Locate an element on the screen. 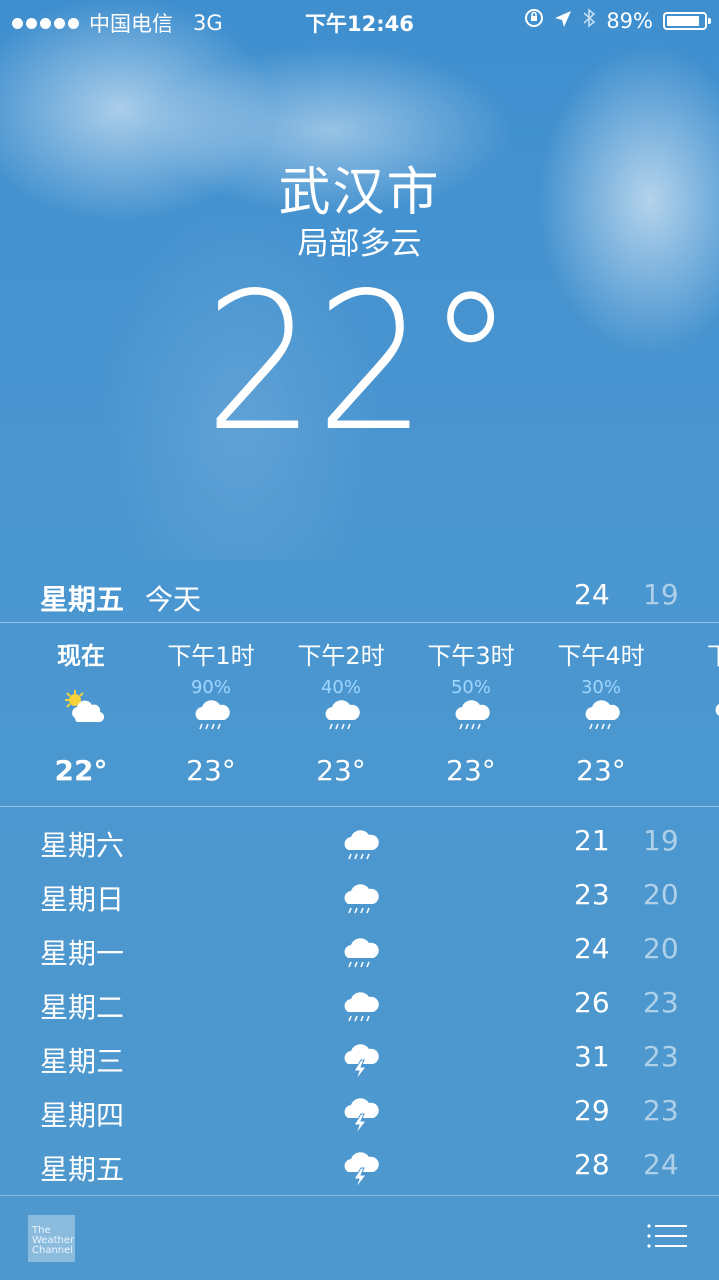  location-arrow-icon is located at coordinates (563, 21).